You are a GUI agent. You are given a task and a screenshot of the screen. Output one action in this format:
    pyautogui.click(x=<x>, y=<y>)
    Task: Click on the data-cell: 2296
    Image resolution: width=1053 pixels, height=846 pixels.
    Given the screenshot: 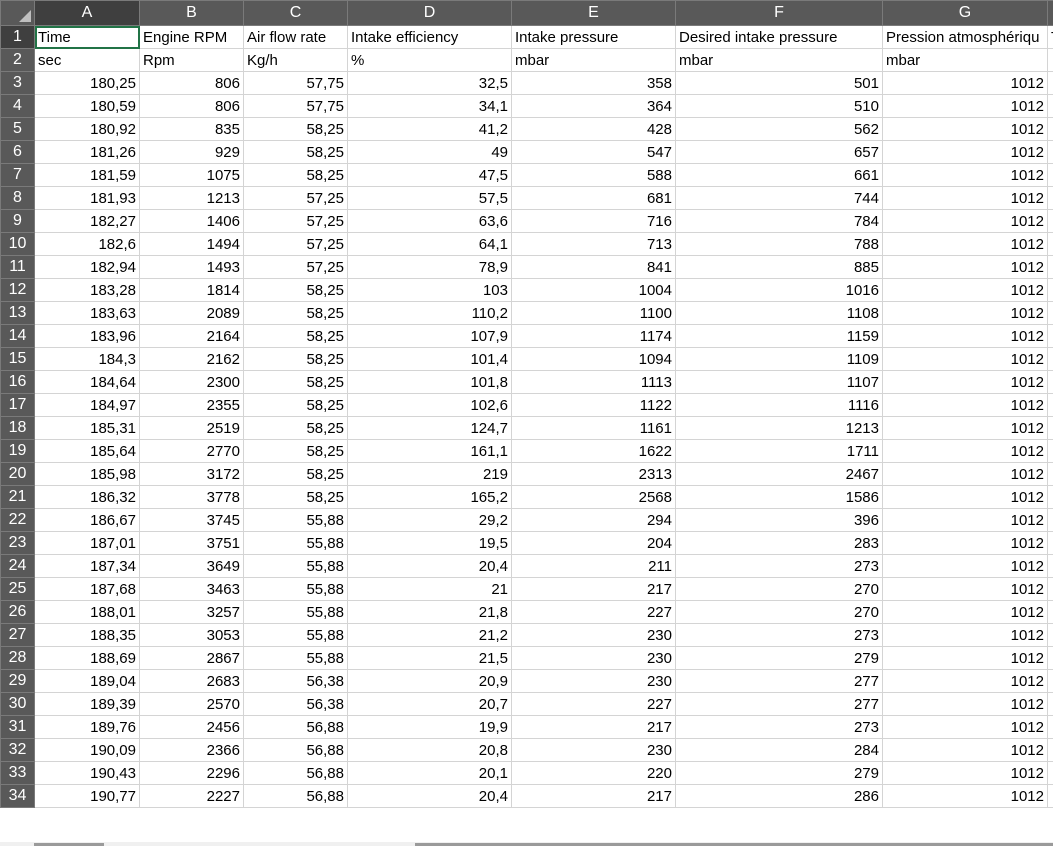 What is the action you would take?
    pyautogui.click(x=191, y=773)
    